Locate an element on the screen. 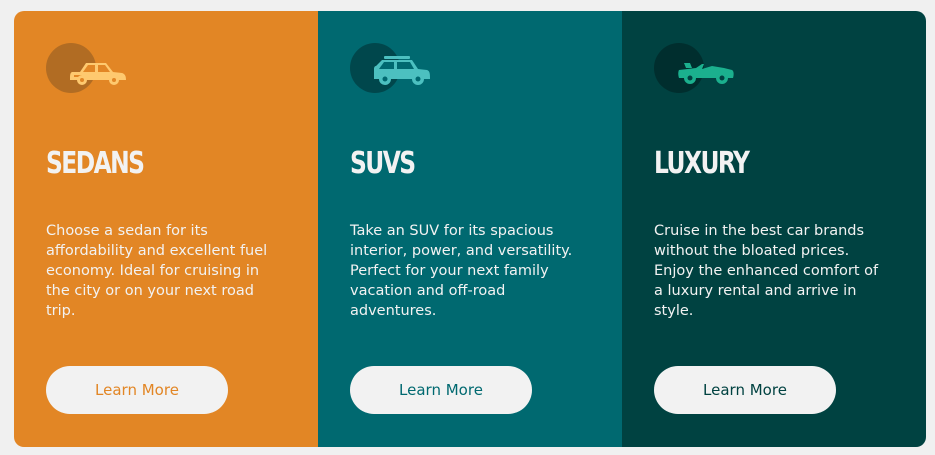 This screenshot has width=935, height=455. luxury-icon-badge is located at coordinates (699, 69).